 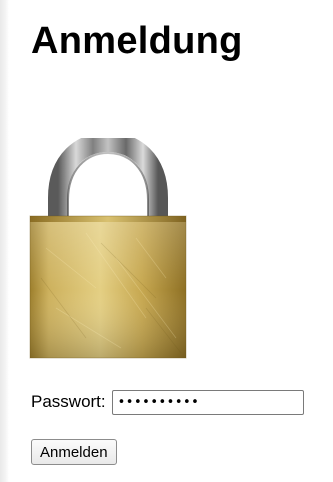 I want to click on password-row: Passwort:, so click(x=167, y=402).